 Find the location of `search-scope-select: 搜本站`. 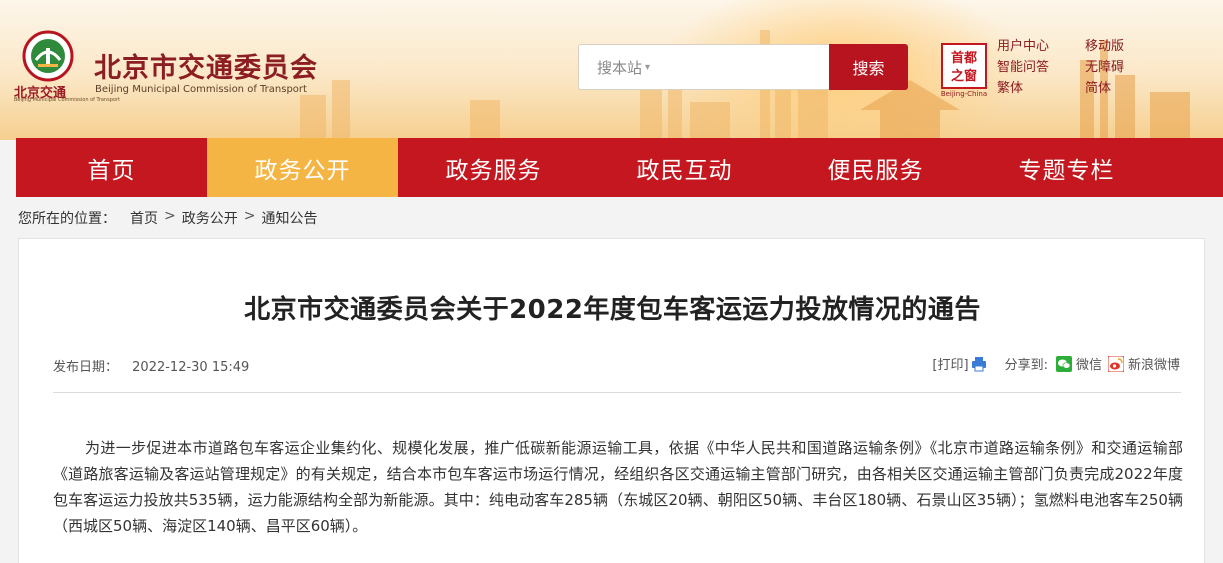

search-scope-select: 搜本站 is located at coordinates (619, 67).